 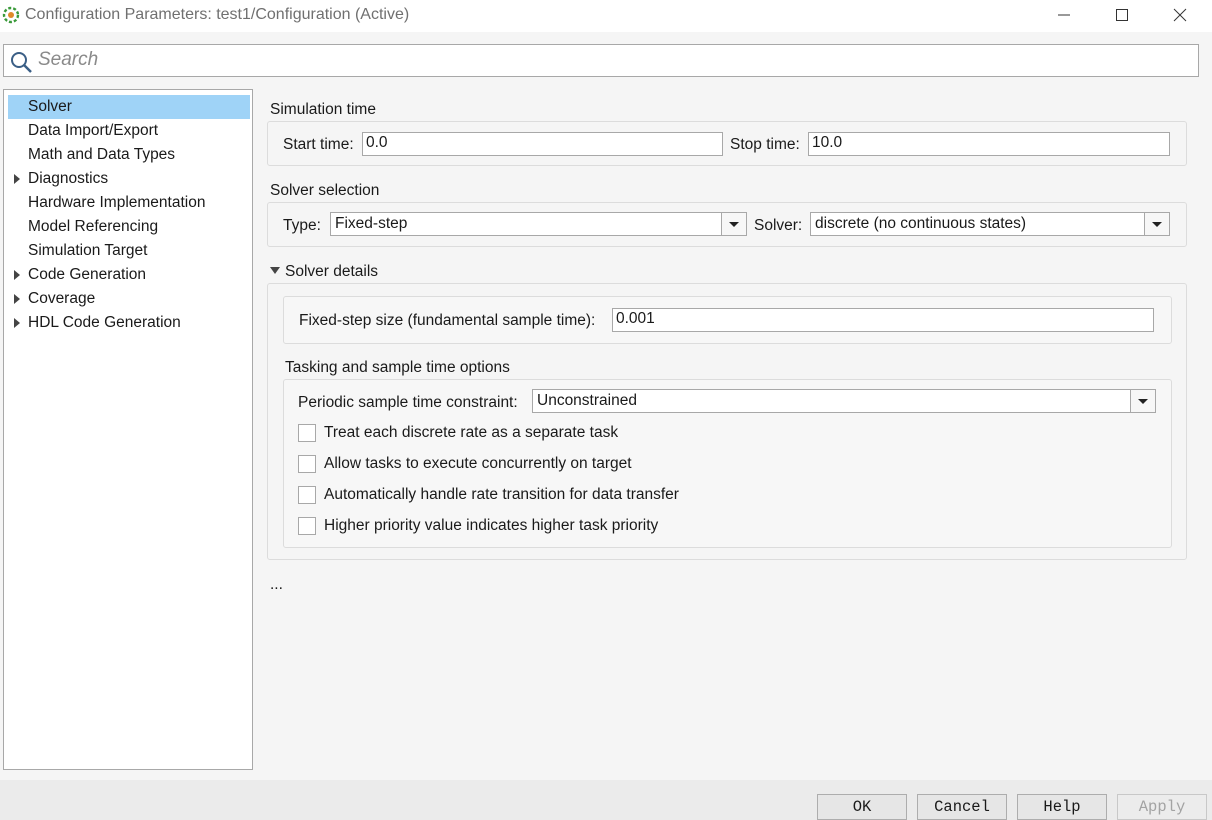 I want to click on solver-dropdown: discrete (no continuous states), so click(x=990, y=224).